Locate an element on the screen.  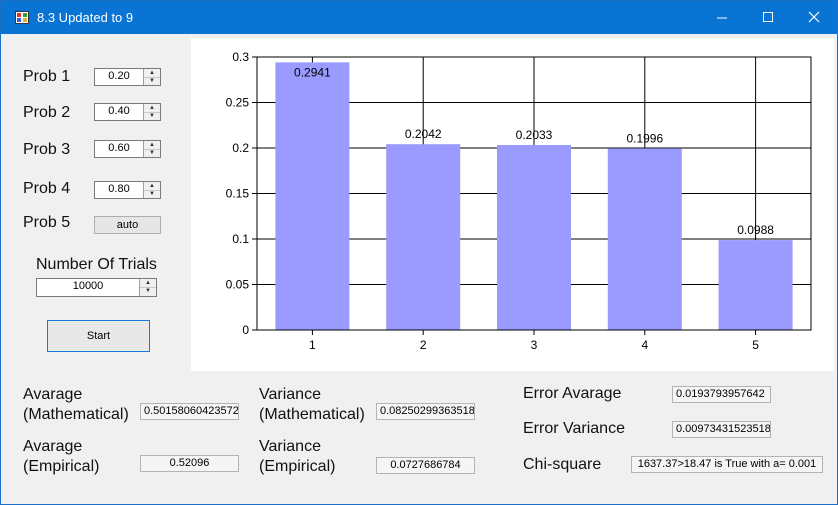
avg-math-label-line2: (Mathematical) is located at coordinates (76, 414).